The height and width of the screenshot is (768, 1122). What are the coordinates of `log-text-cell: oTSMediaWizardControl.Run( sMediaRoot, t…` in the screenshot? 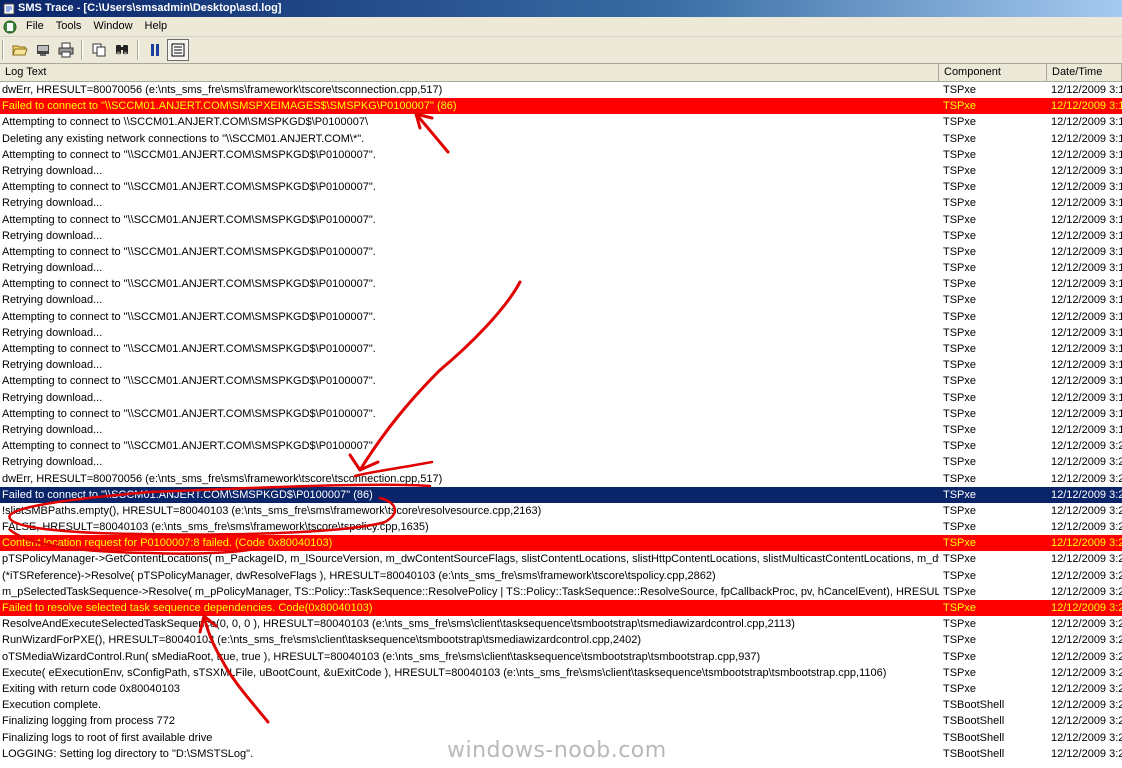 It's located at (381, 656).